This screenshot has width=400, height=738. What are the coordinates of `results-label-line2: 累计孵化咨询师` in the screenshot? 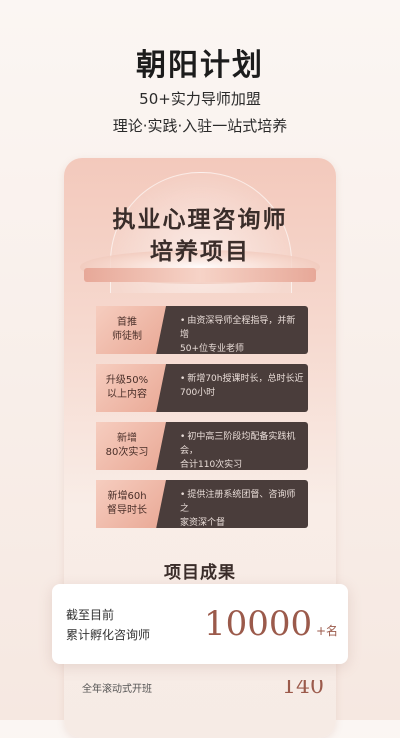 It's located at (108, 635).